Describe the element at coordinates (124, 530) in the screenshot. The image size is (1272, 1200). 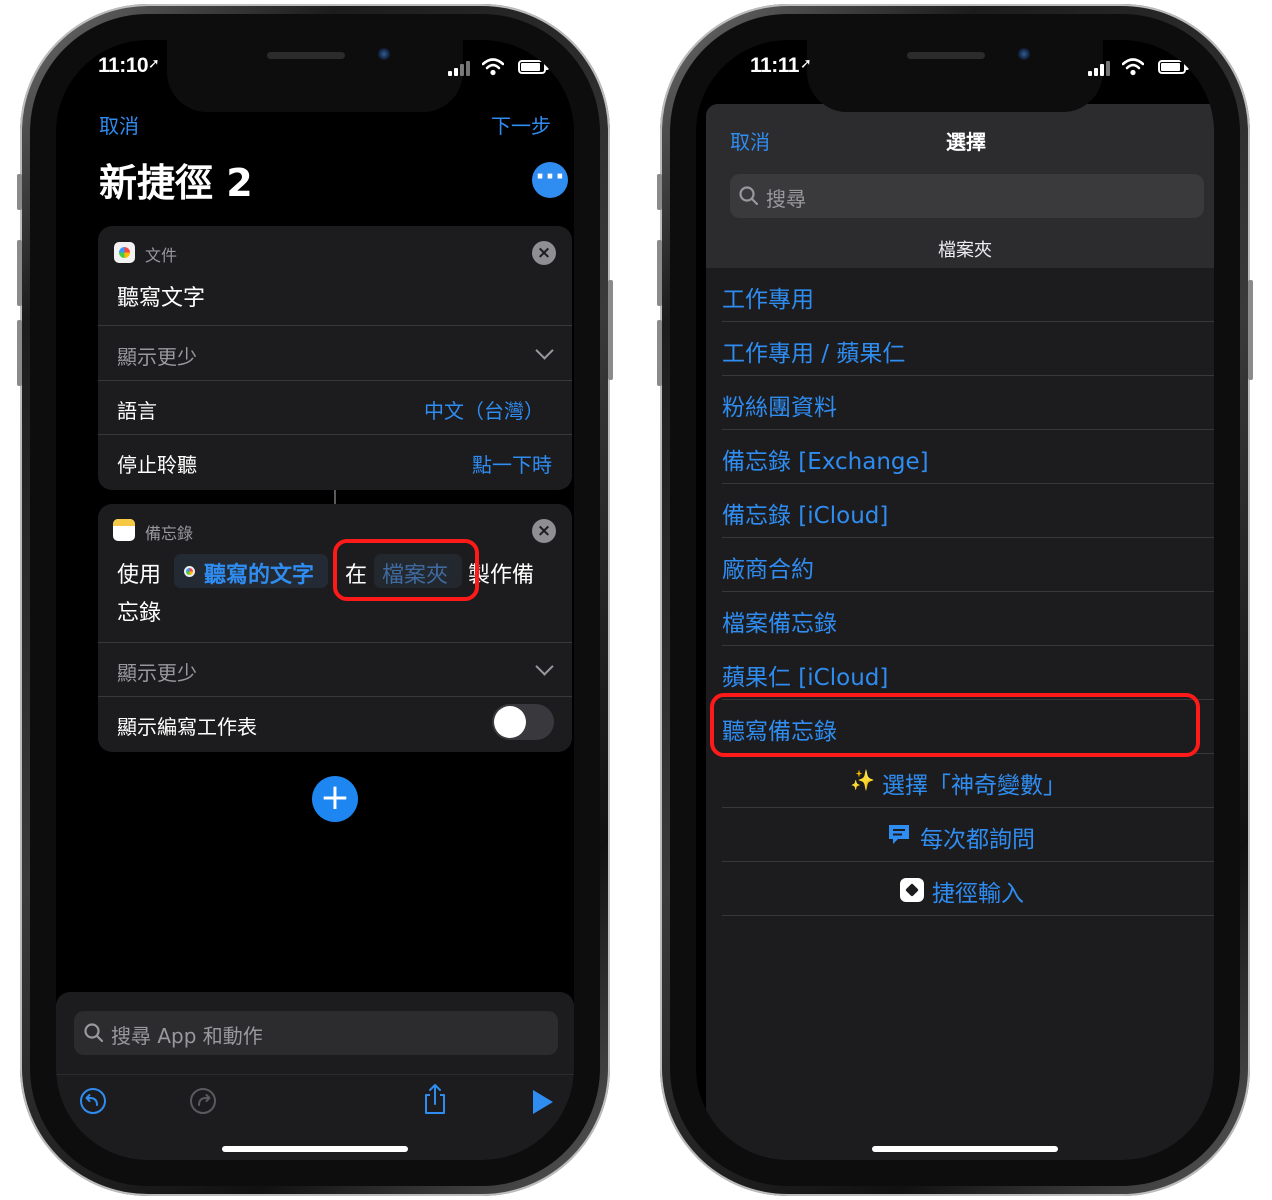
I see `notes-app-icon` at that location.